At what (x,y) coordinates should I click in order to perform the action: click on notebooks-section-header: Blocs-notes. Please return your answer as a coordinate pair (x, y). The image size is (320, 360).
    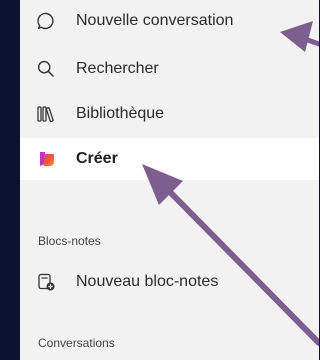
    Looking at the image, I should click on (69, 241).